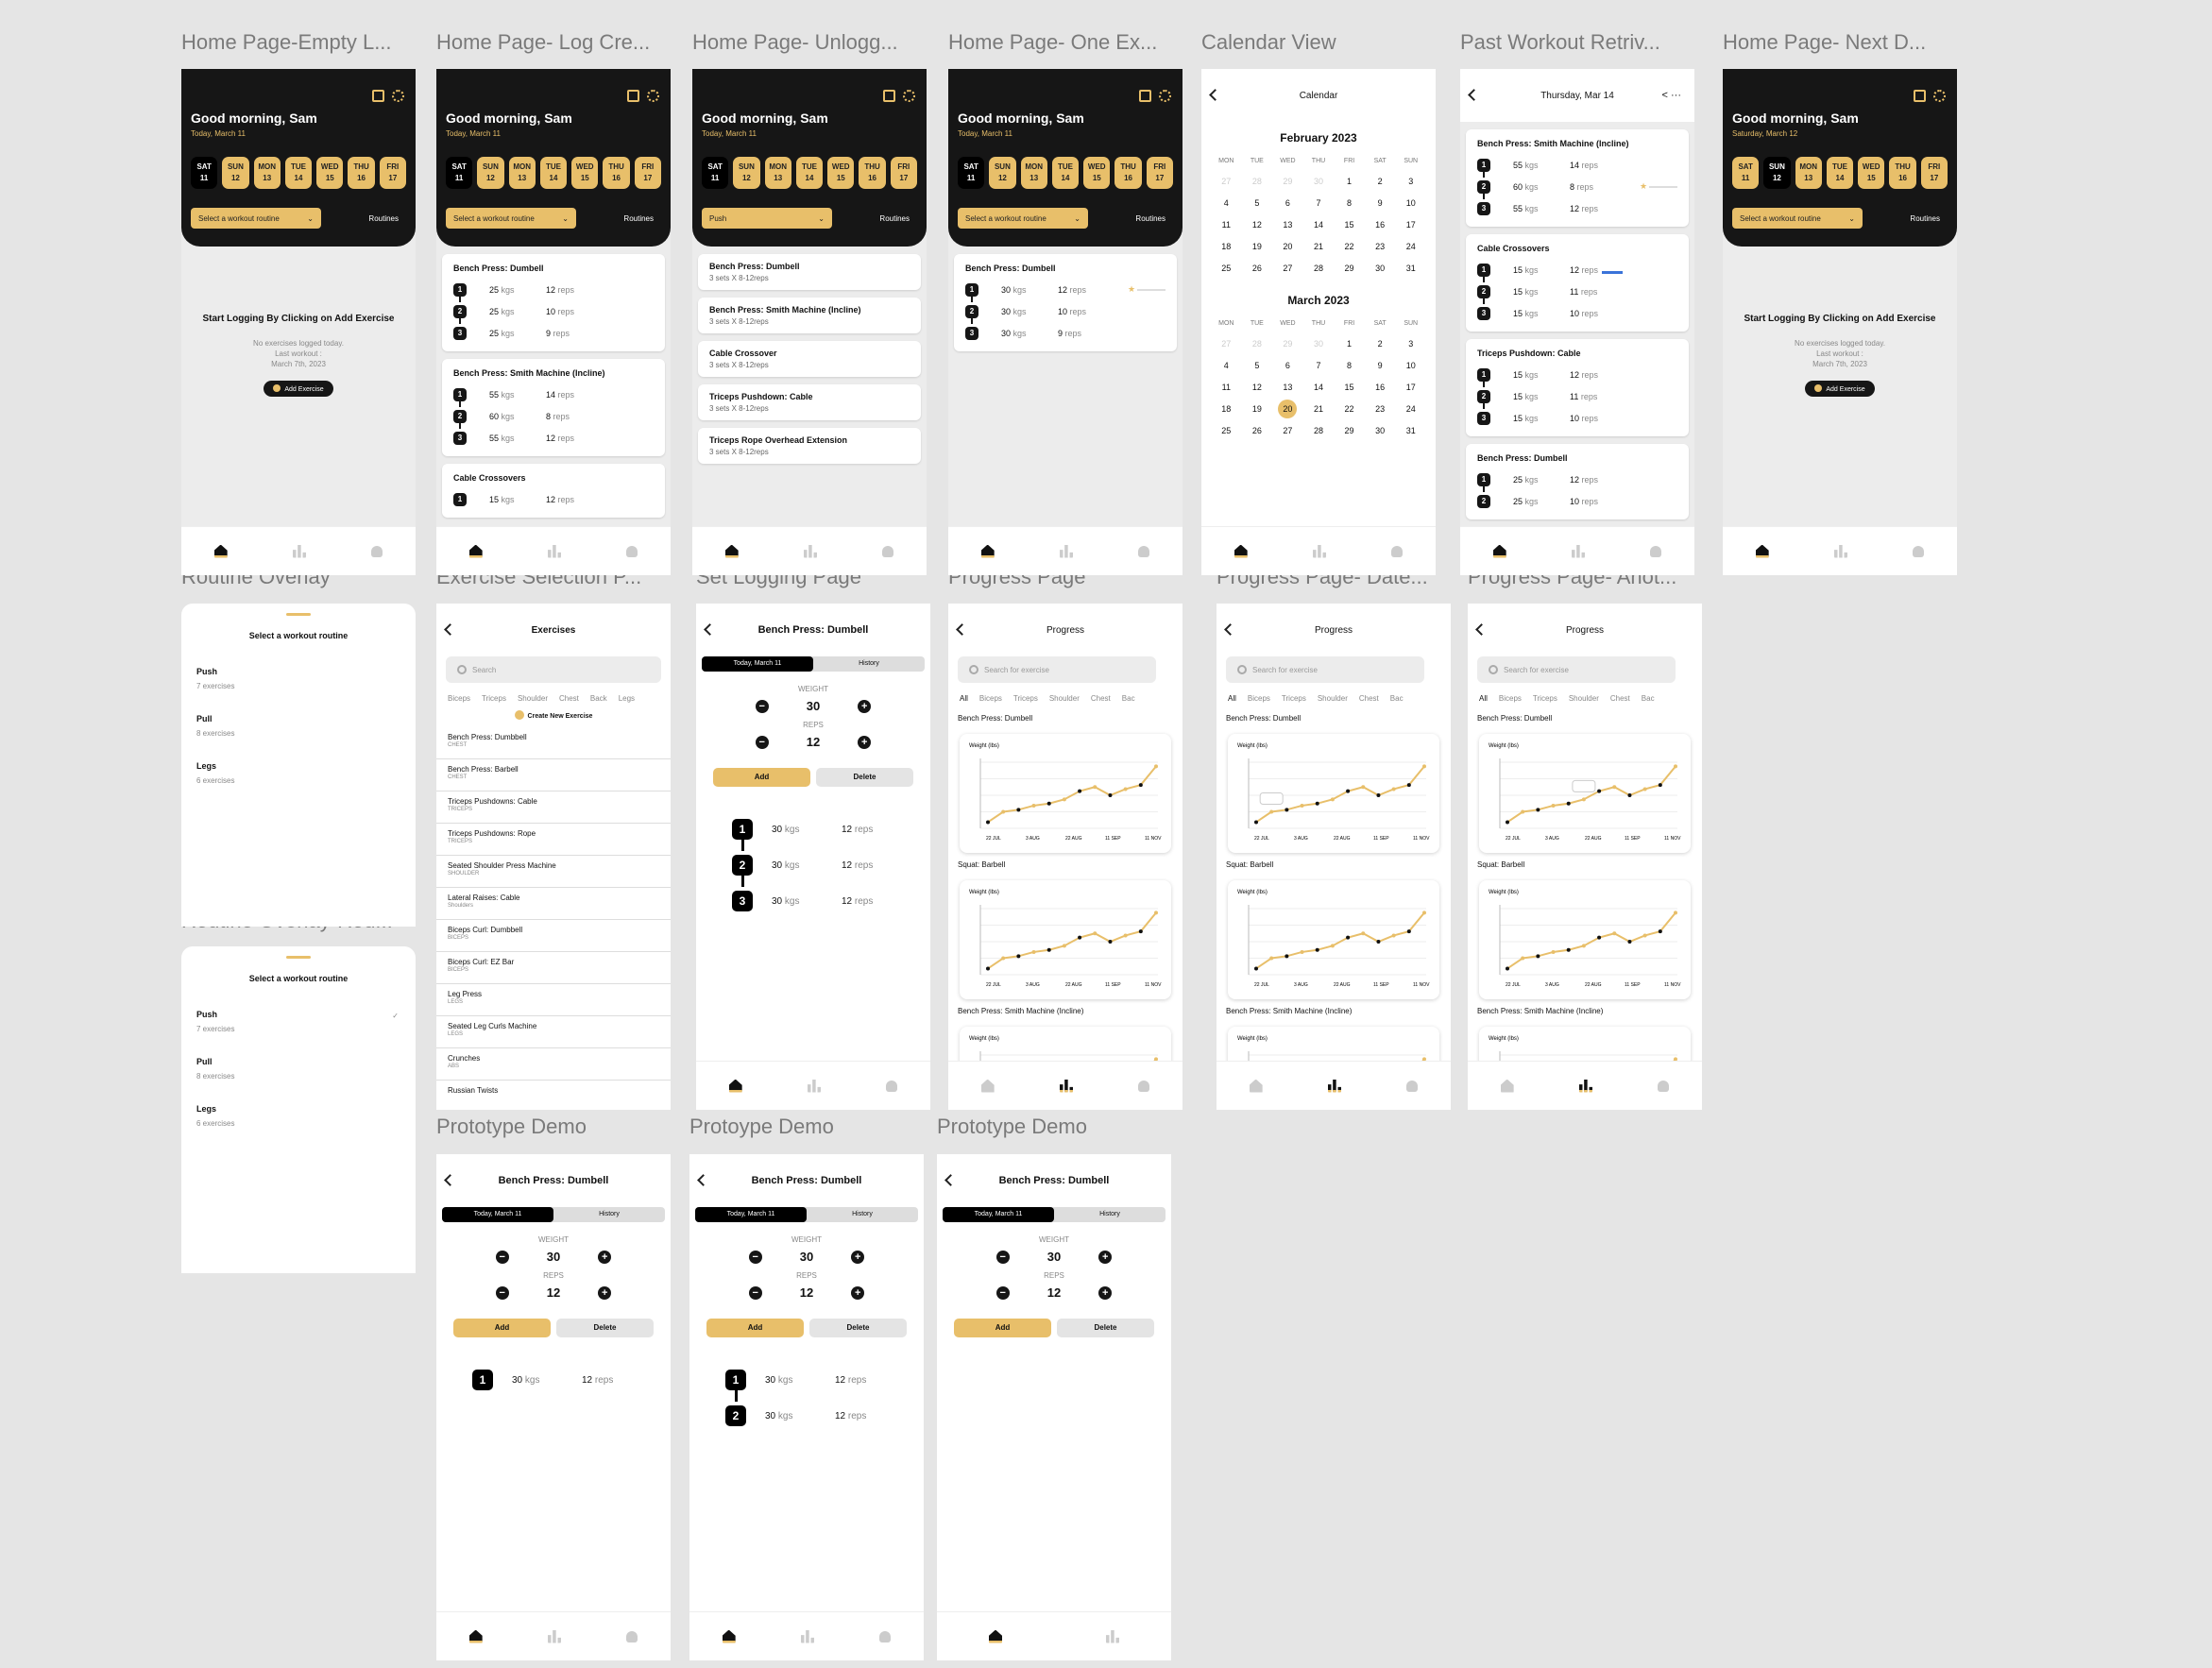 The height and width of the screenshot is (1668, 2212). I want to click on routines-link: Routines, so click(1150, 218).